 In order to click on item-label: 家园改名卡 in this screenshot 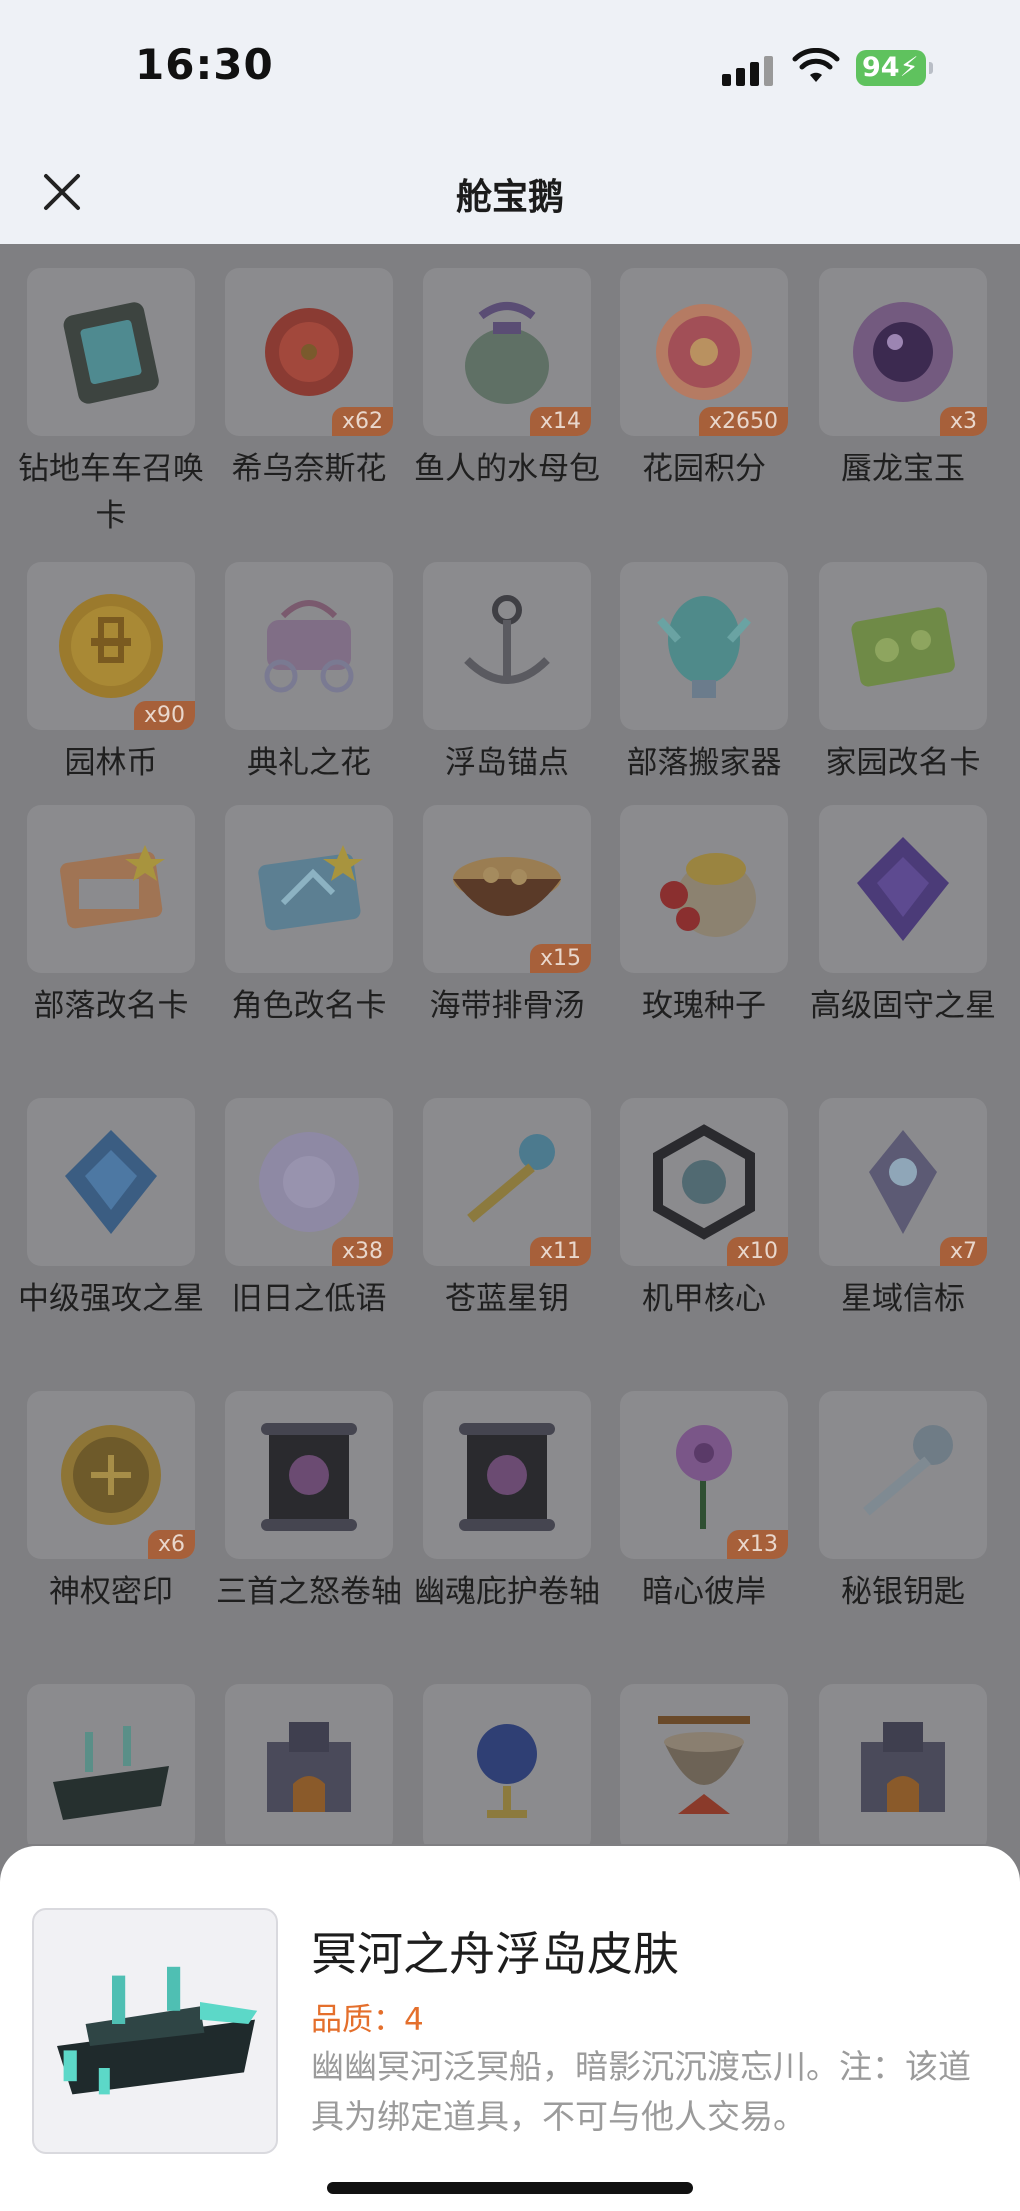, I will do `click(903, 763)`.